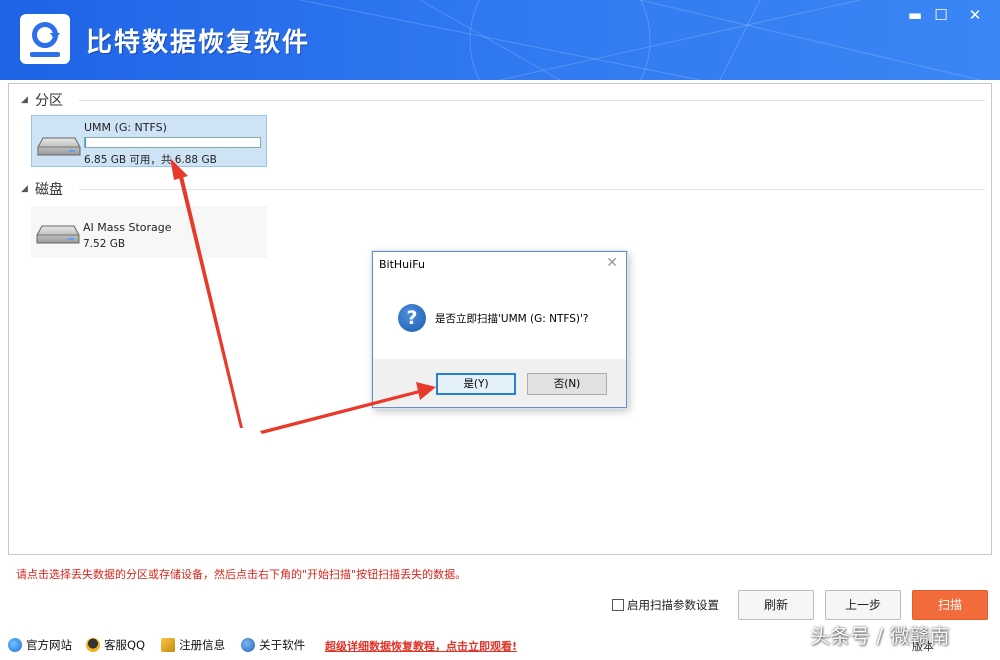 This screenshot has width=1000, height=660. Describe the element at coordinates (202, 645) in the screenshot. I see `register-info-label: 注册信息` at that location.